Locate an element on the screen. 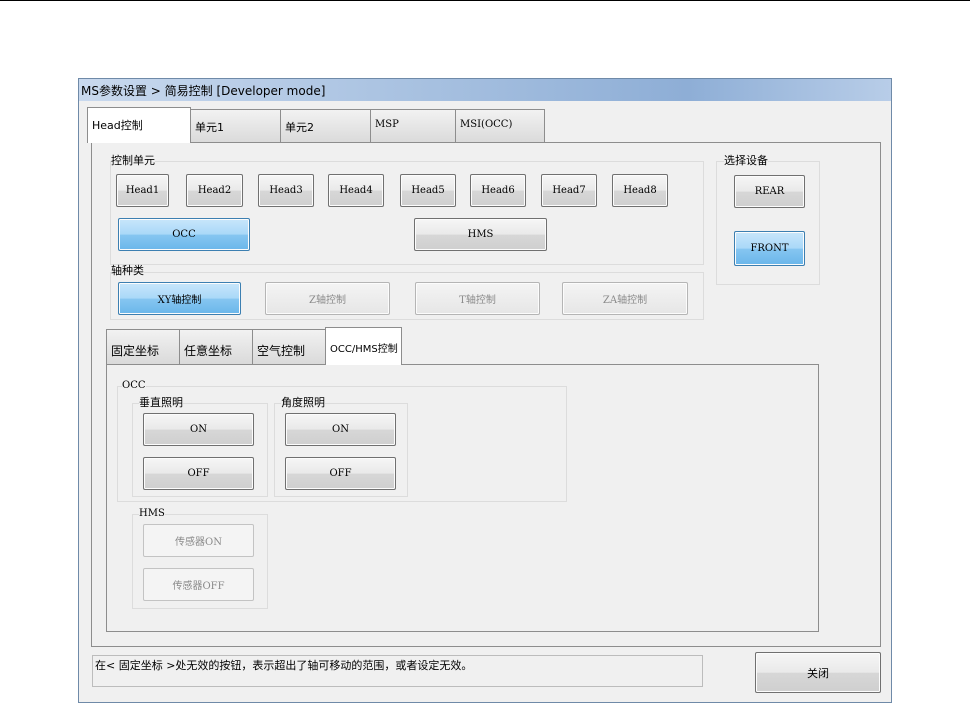 Image resolution: width=970 pixels, height=704 pixels. axis-type-label: 轴种类 is located at coordinates (127, 270).